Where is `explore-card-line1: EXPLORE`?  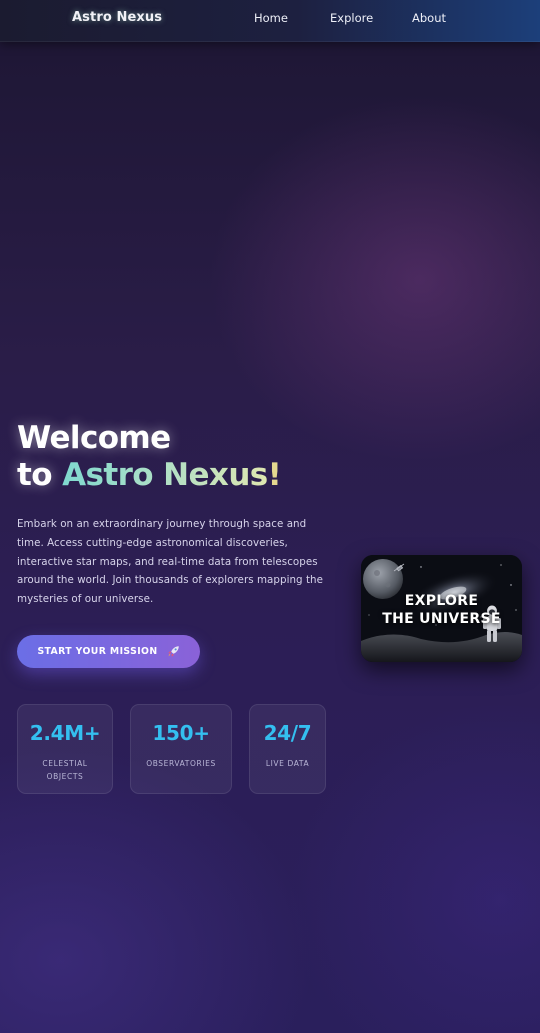
explore-card-line1: EXPLORE is located at coordinates (441, 601).